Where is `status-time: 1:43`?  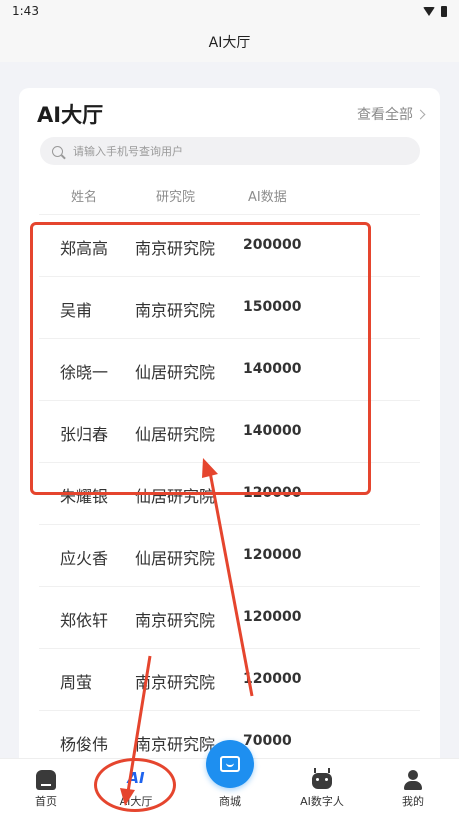
status-time: 1:43 is located at coordinates (25, 11).